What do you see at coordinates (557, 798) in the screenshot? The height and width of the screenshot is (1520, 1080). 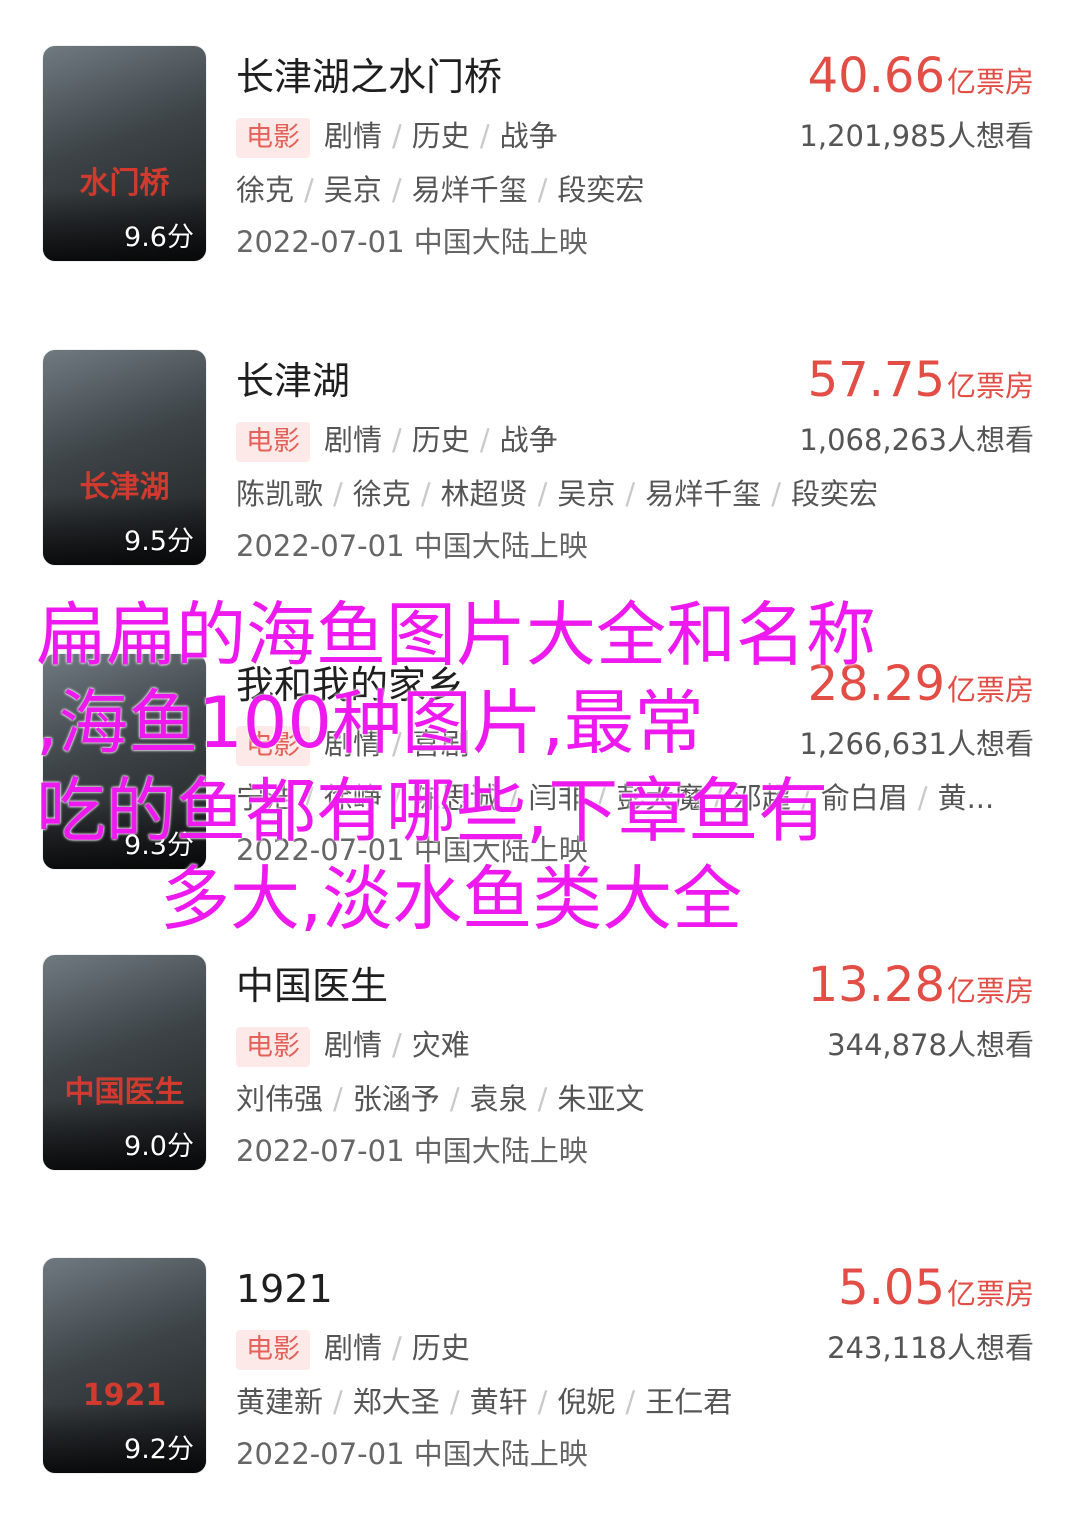 I see `cast-name: 闫非` at bounding box center [557, 798].